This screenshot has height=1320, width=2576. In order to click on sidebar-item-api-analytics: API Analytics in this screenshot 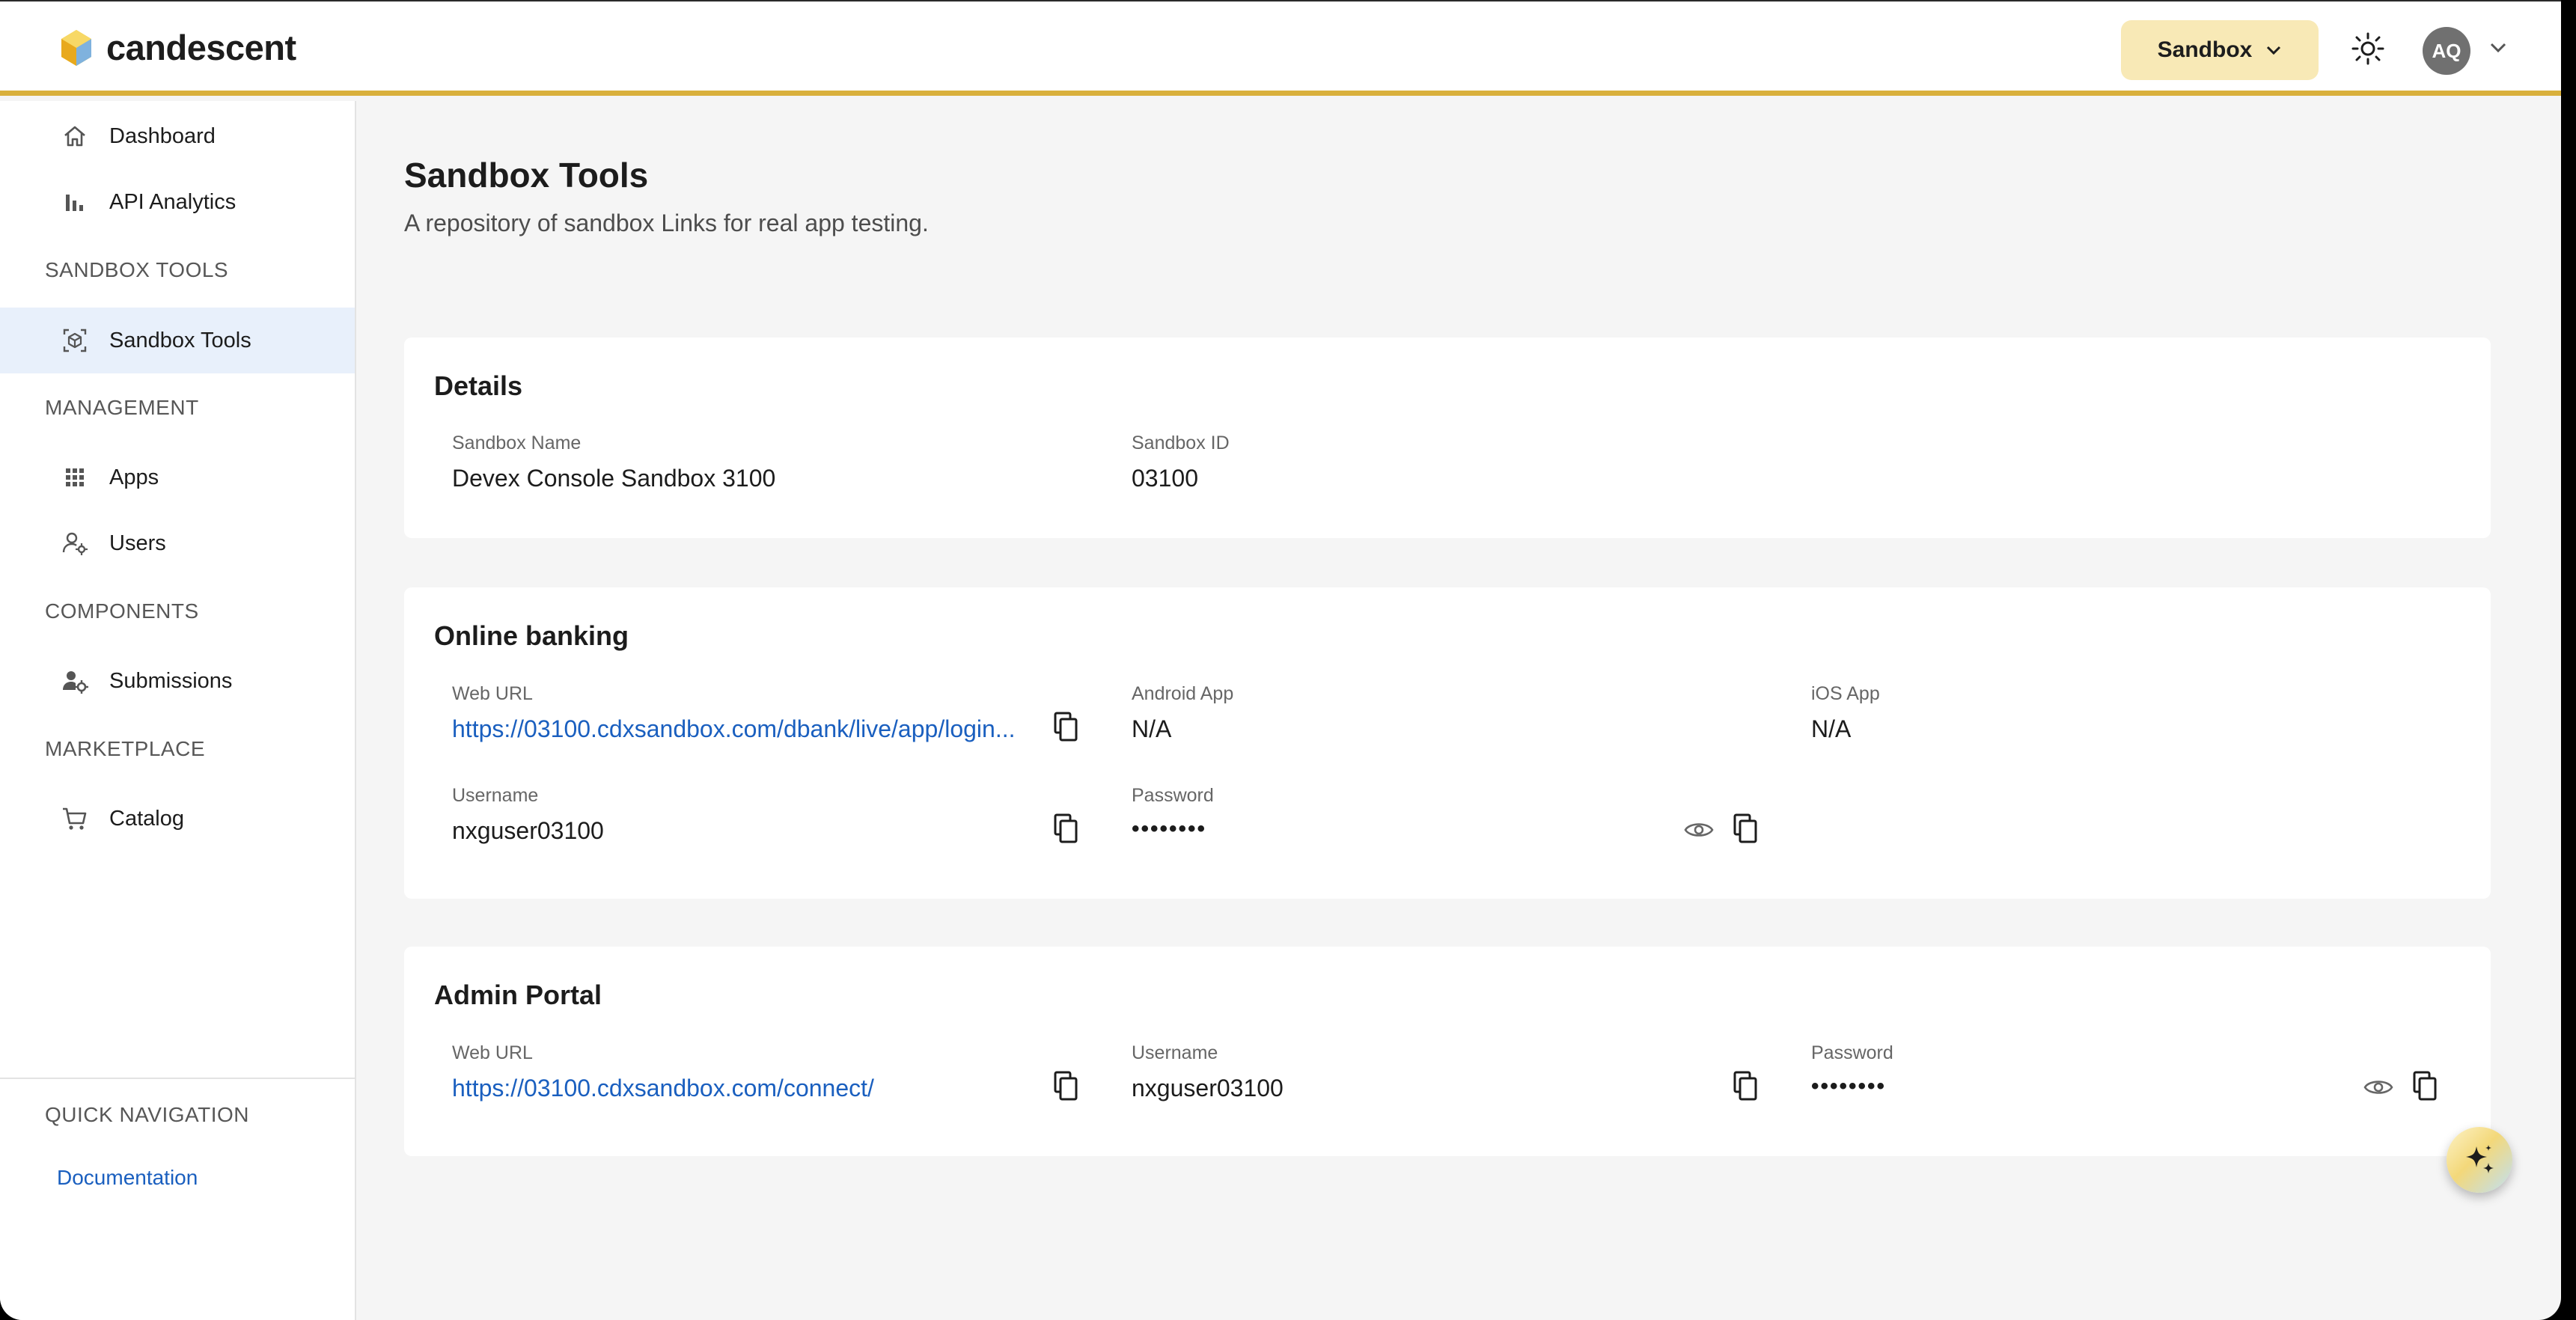, I will do `click(177, 202)`.